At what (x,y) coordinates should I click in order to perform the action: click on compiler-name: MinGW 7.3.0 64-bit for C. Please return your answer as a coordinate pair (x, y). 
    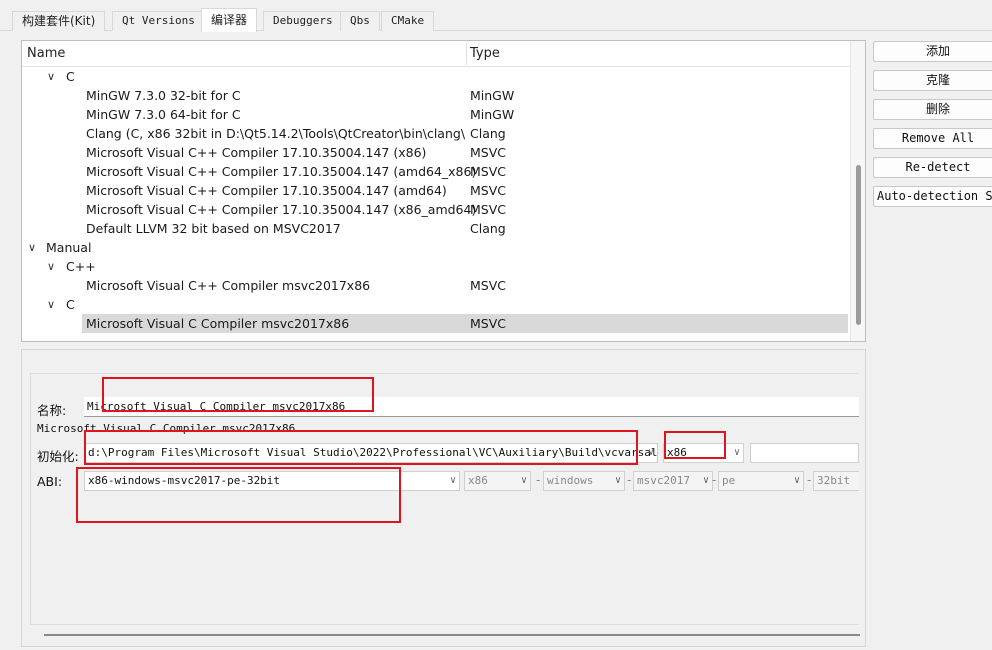
    Looking at the image, I should click on (163, 114).